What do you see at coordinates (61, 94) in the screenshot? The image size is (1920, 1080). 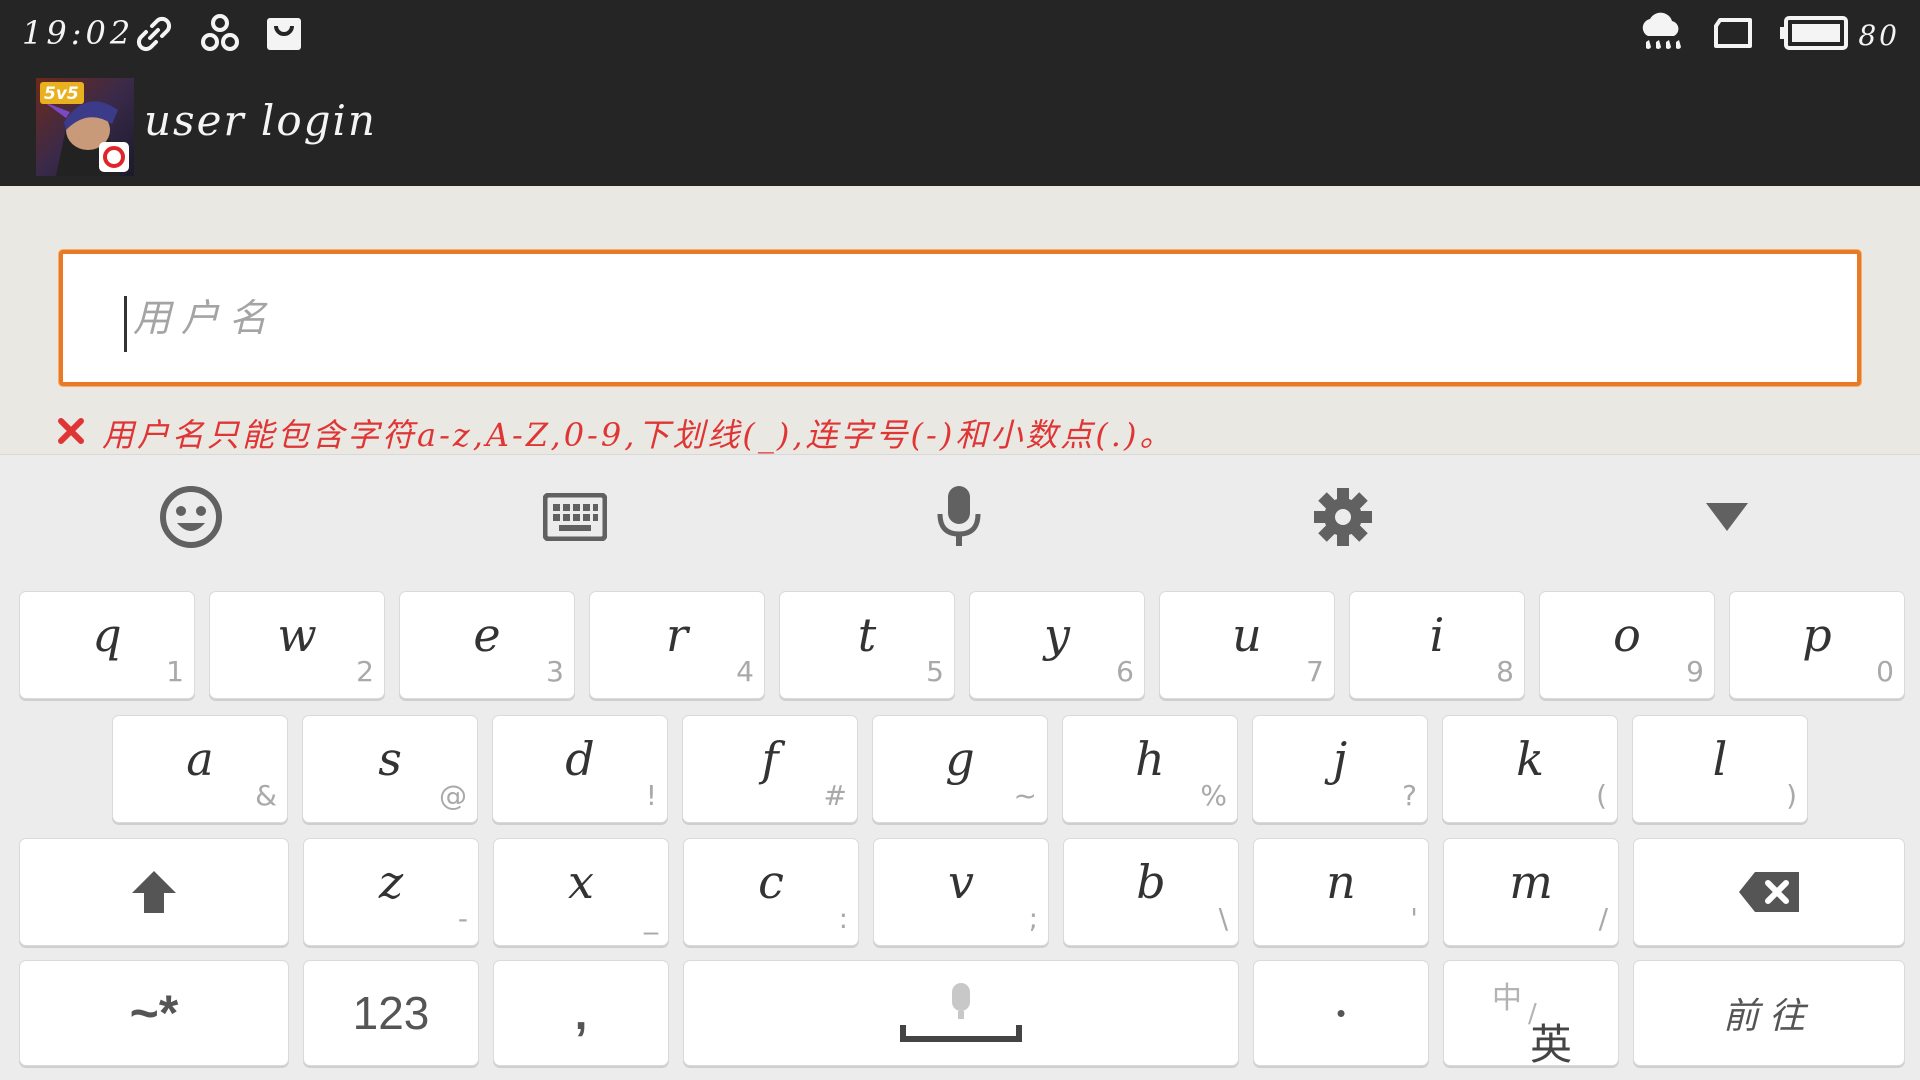 I see `app-icon-badge: 5v5` at bounding box center [61, 94].